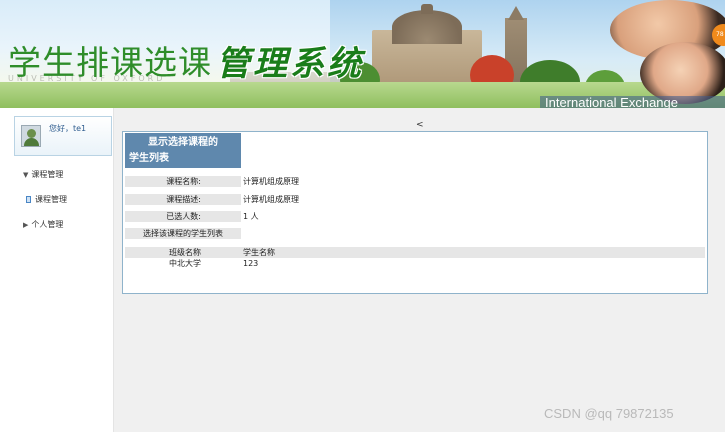 This screenshot has width=725, height=432. I want to click on banner-dome-image, so click(427, 27).